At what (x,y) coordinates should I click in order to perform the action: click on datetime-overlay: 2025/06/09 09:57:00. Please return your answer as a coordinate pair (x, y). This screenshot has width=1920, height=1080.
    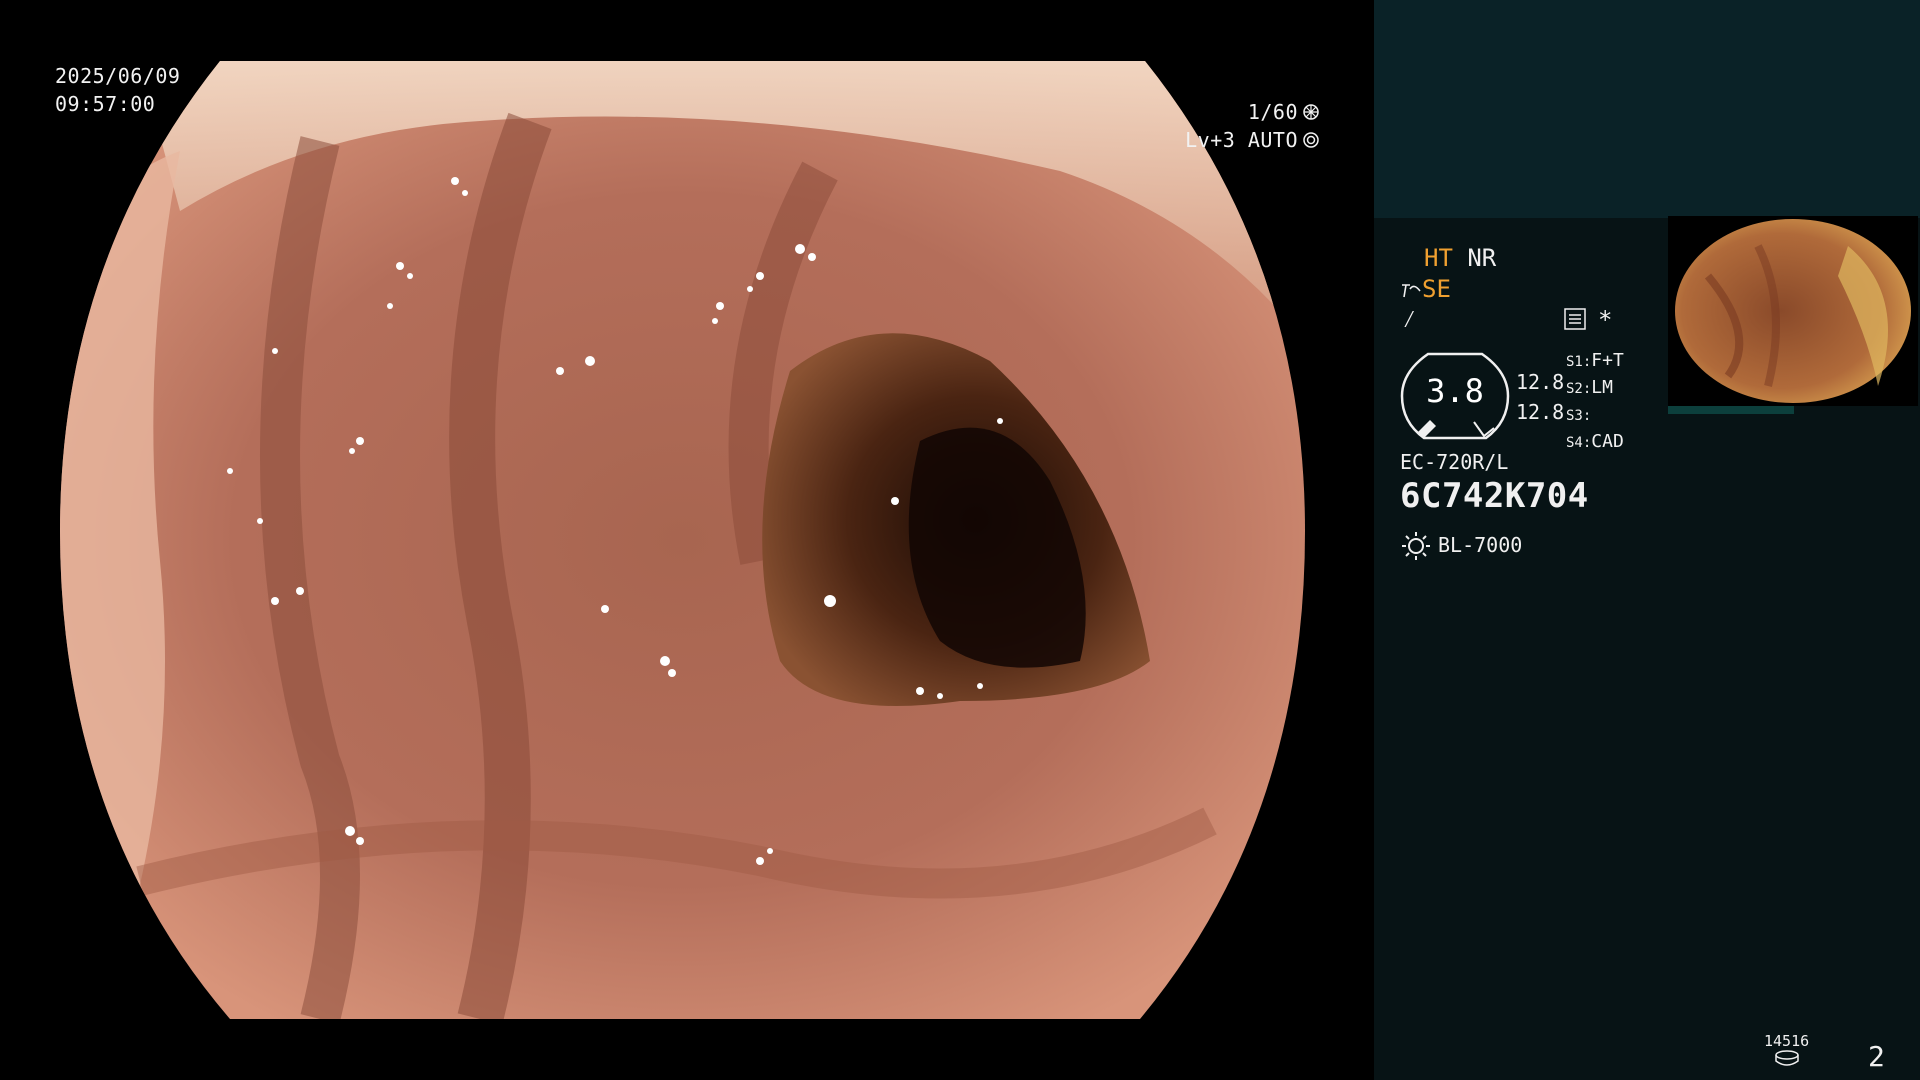
    Looking at the image, I should click on (117, 90).